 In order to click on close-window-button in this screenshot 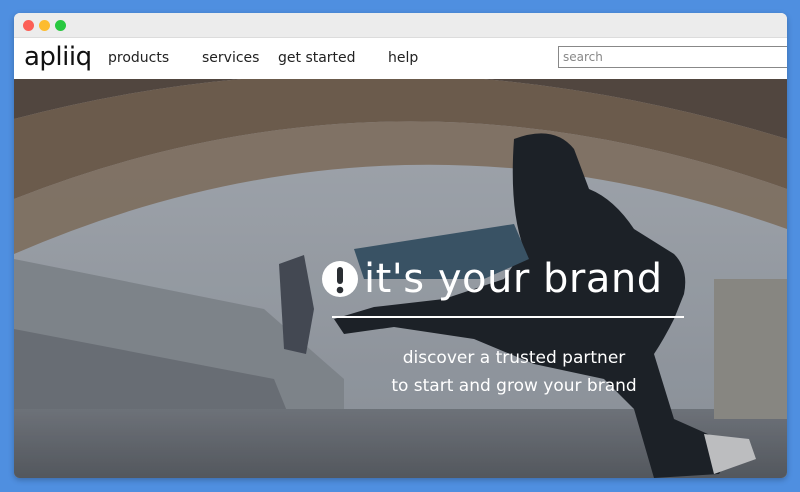, I will do `click(28, 25)`.